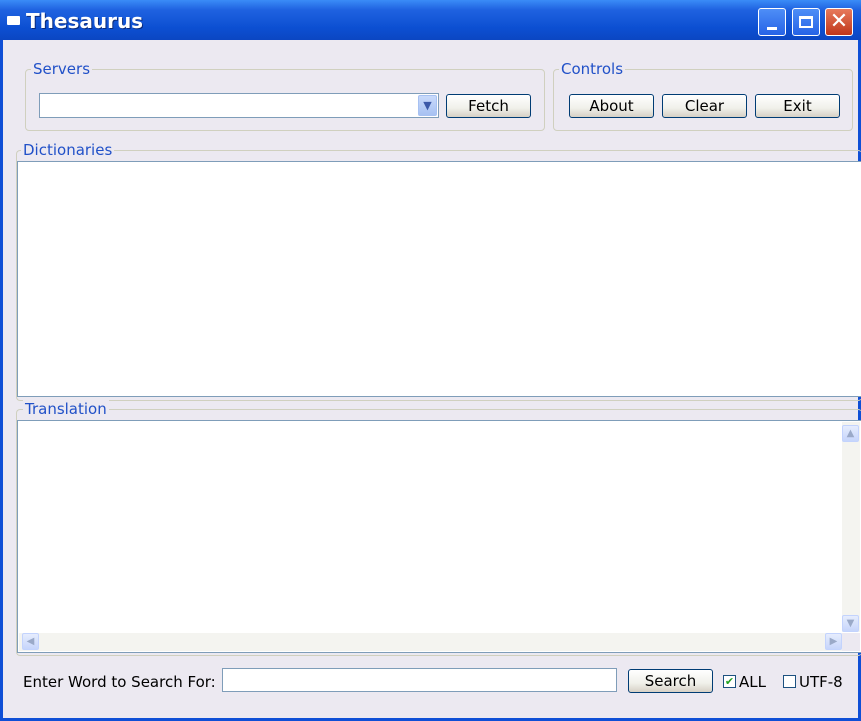  What do you see at coordinates (611, 106) in the screenshot?
I see `about-button: About` at bounding box center [611, 106].